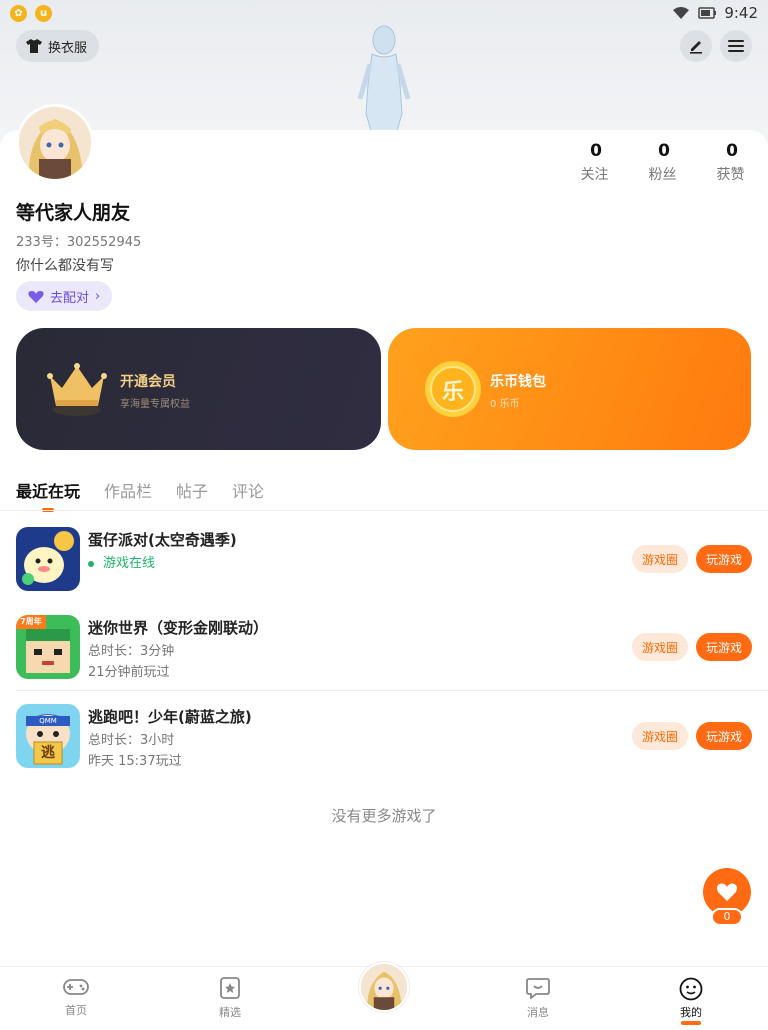 The width and height of the screenshot is (768, 1030). What do you see at coordinates (34, 46) in the screenshot?
I see `shirt-icon` at bounding box center [34, 46].